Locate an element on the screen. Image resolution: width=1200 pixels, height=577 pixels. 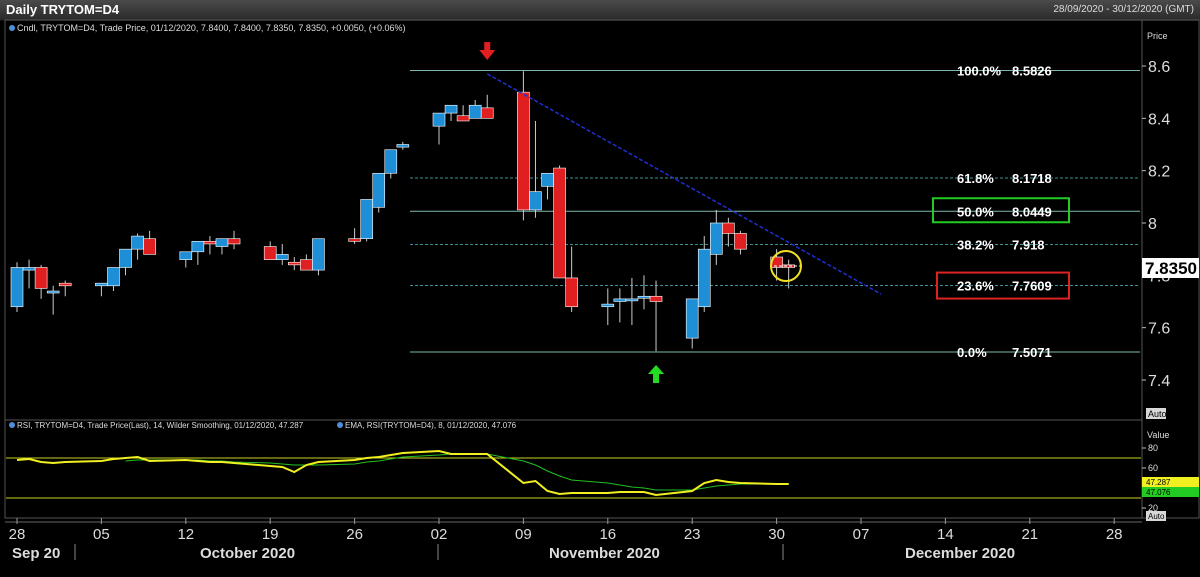
fib-value-label: 7.7609 is located at coordinates (1032, 286).